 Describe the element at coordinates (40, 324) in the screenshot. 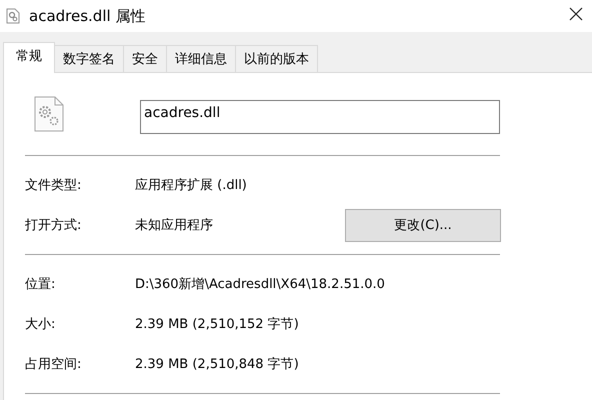

I see `field-label: 大小:` at that location.